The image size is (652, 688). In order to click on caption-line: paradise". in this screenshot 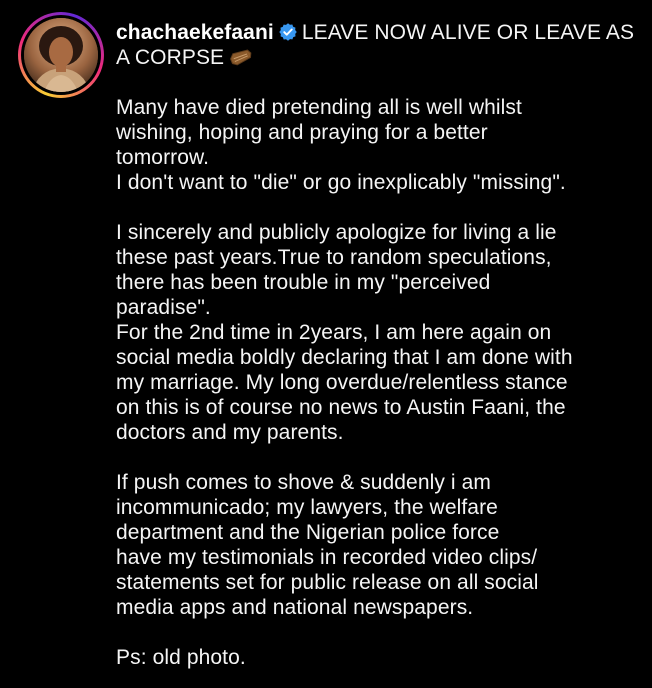, I will do `click(163, 307)`.